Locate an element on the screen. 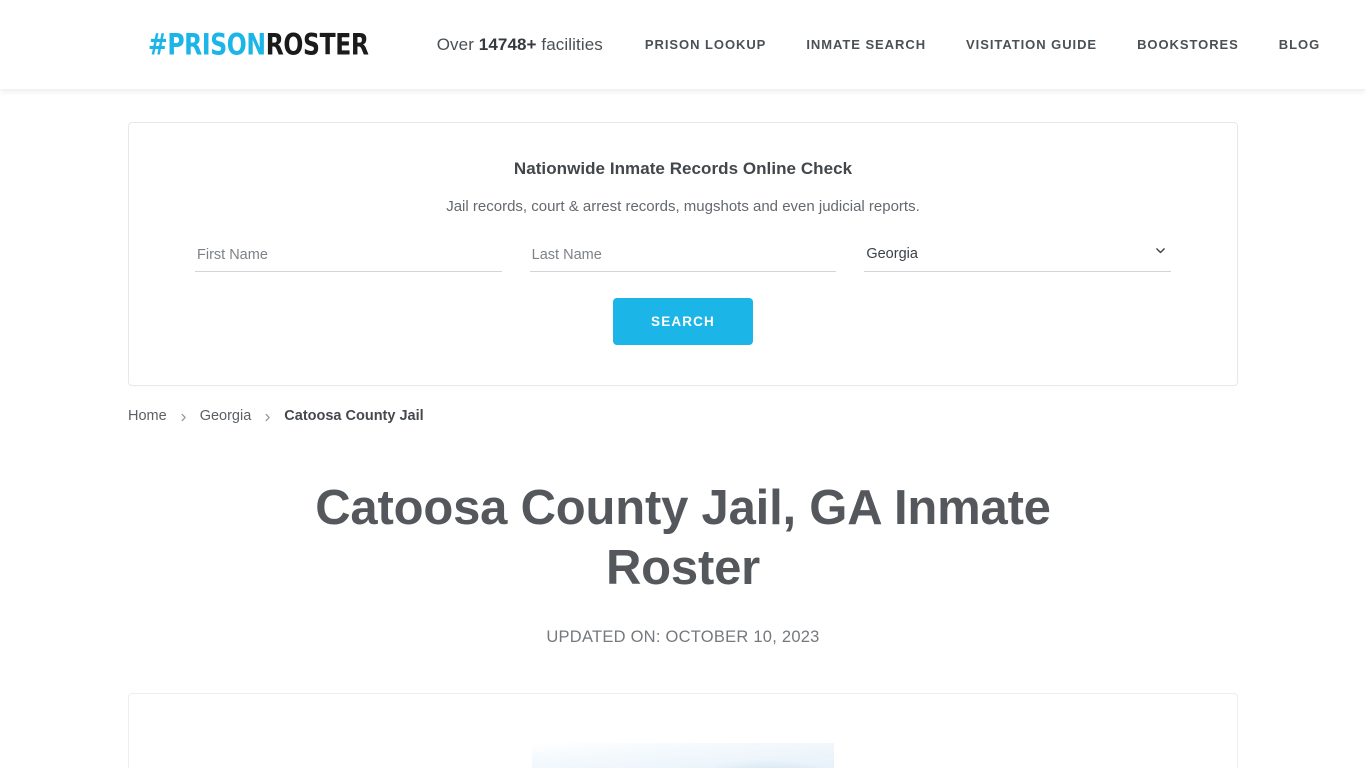 This screenshot has width=1366, height=768. search-button: SEARCH is located at coordinates (683, 321).